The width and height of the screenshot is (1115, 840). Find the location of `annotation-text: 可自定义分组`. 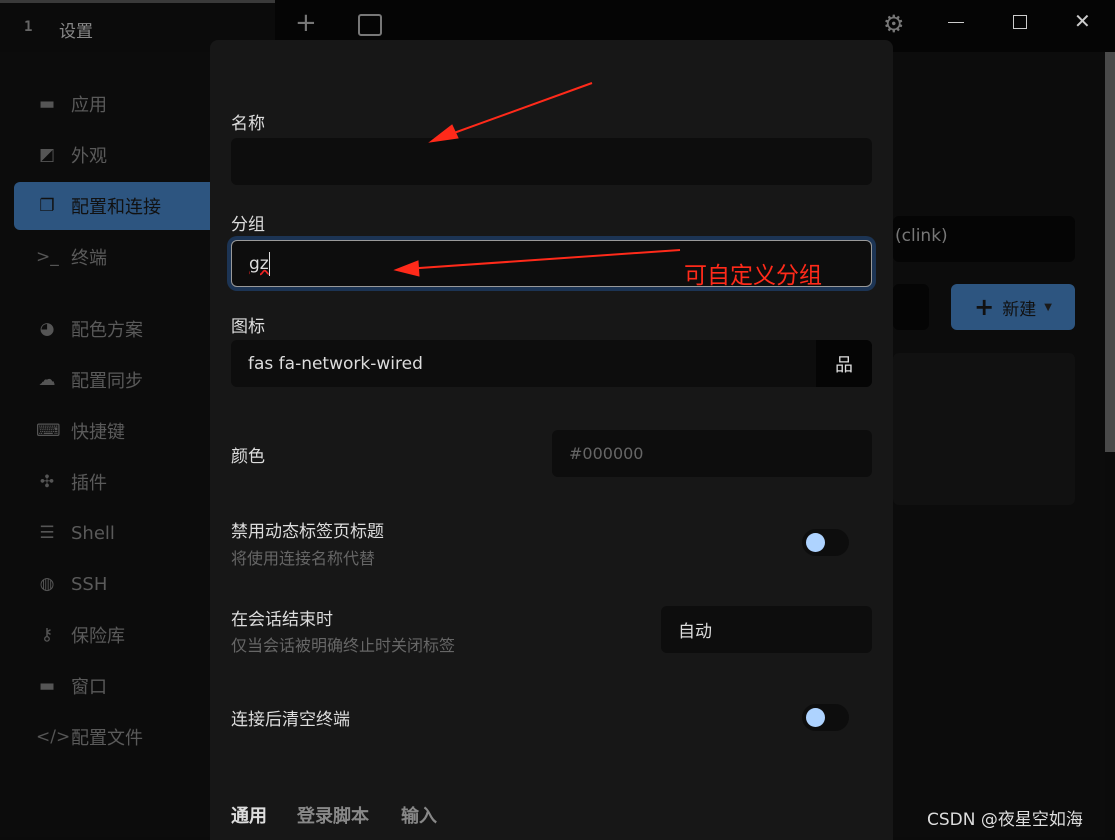

annotation-text: 可自定义分组 is located at coordinates (753, 276).